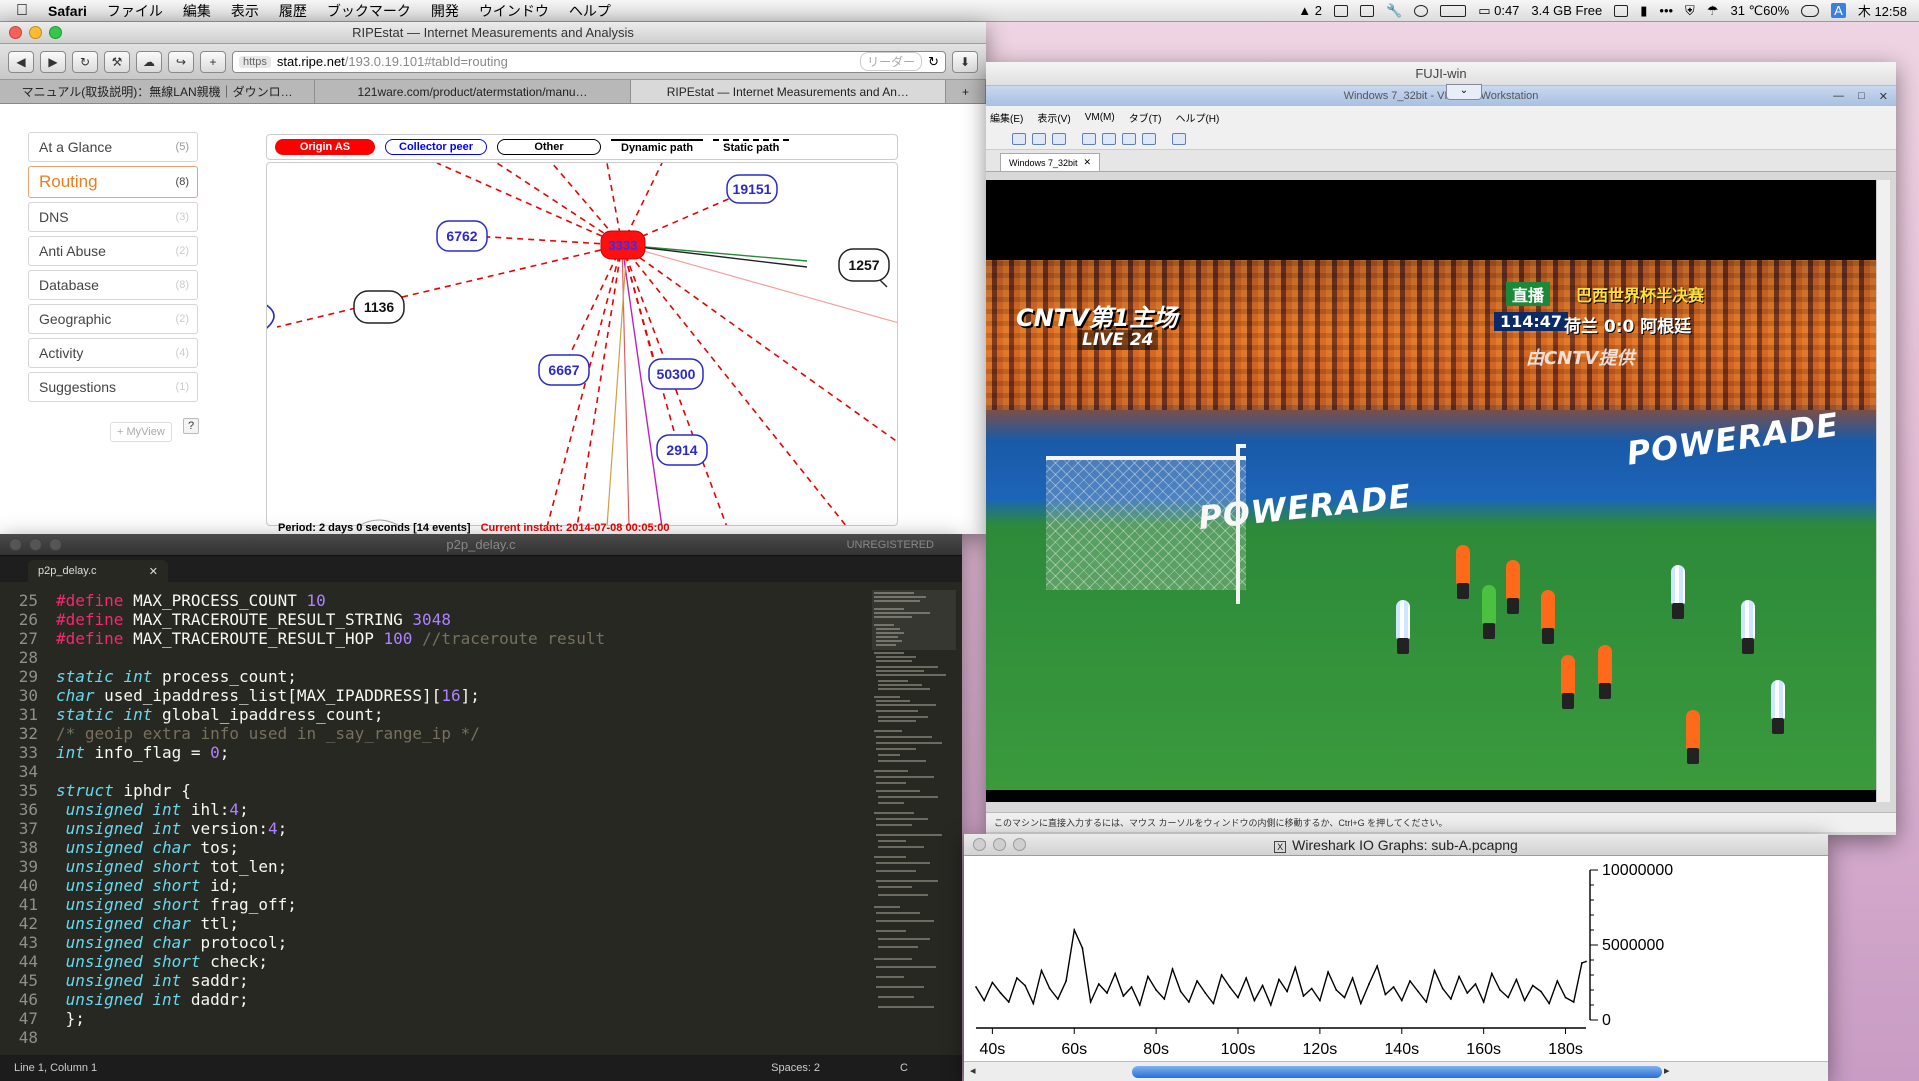 This screenshot has width=1919, height=1081. What do you see at coordinates (1643, 11) in the screenshot?
I see `bookmark-icon: ▮` at bounding box center [1643, 11].